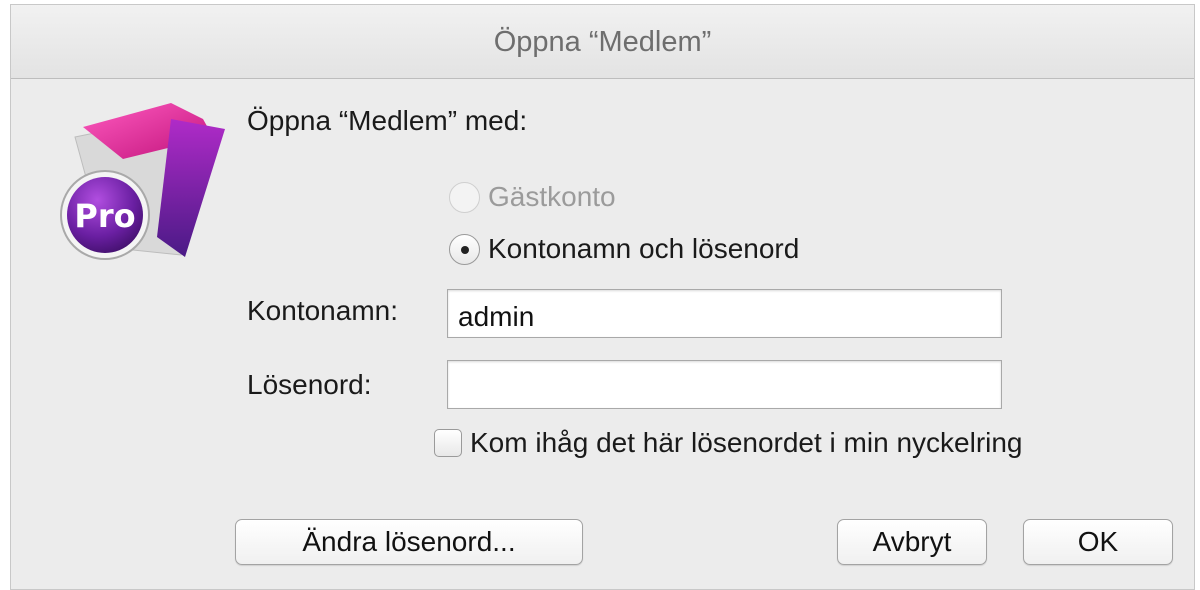 The width and height of the screenshot is (1200, 590). What do you see at coordinates (448, 443) in the screenshot?
I see `remember-password-checkbox` at bounding box center [448, 443].